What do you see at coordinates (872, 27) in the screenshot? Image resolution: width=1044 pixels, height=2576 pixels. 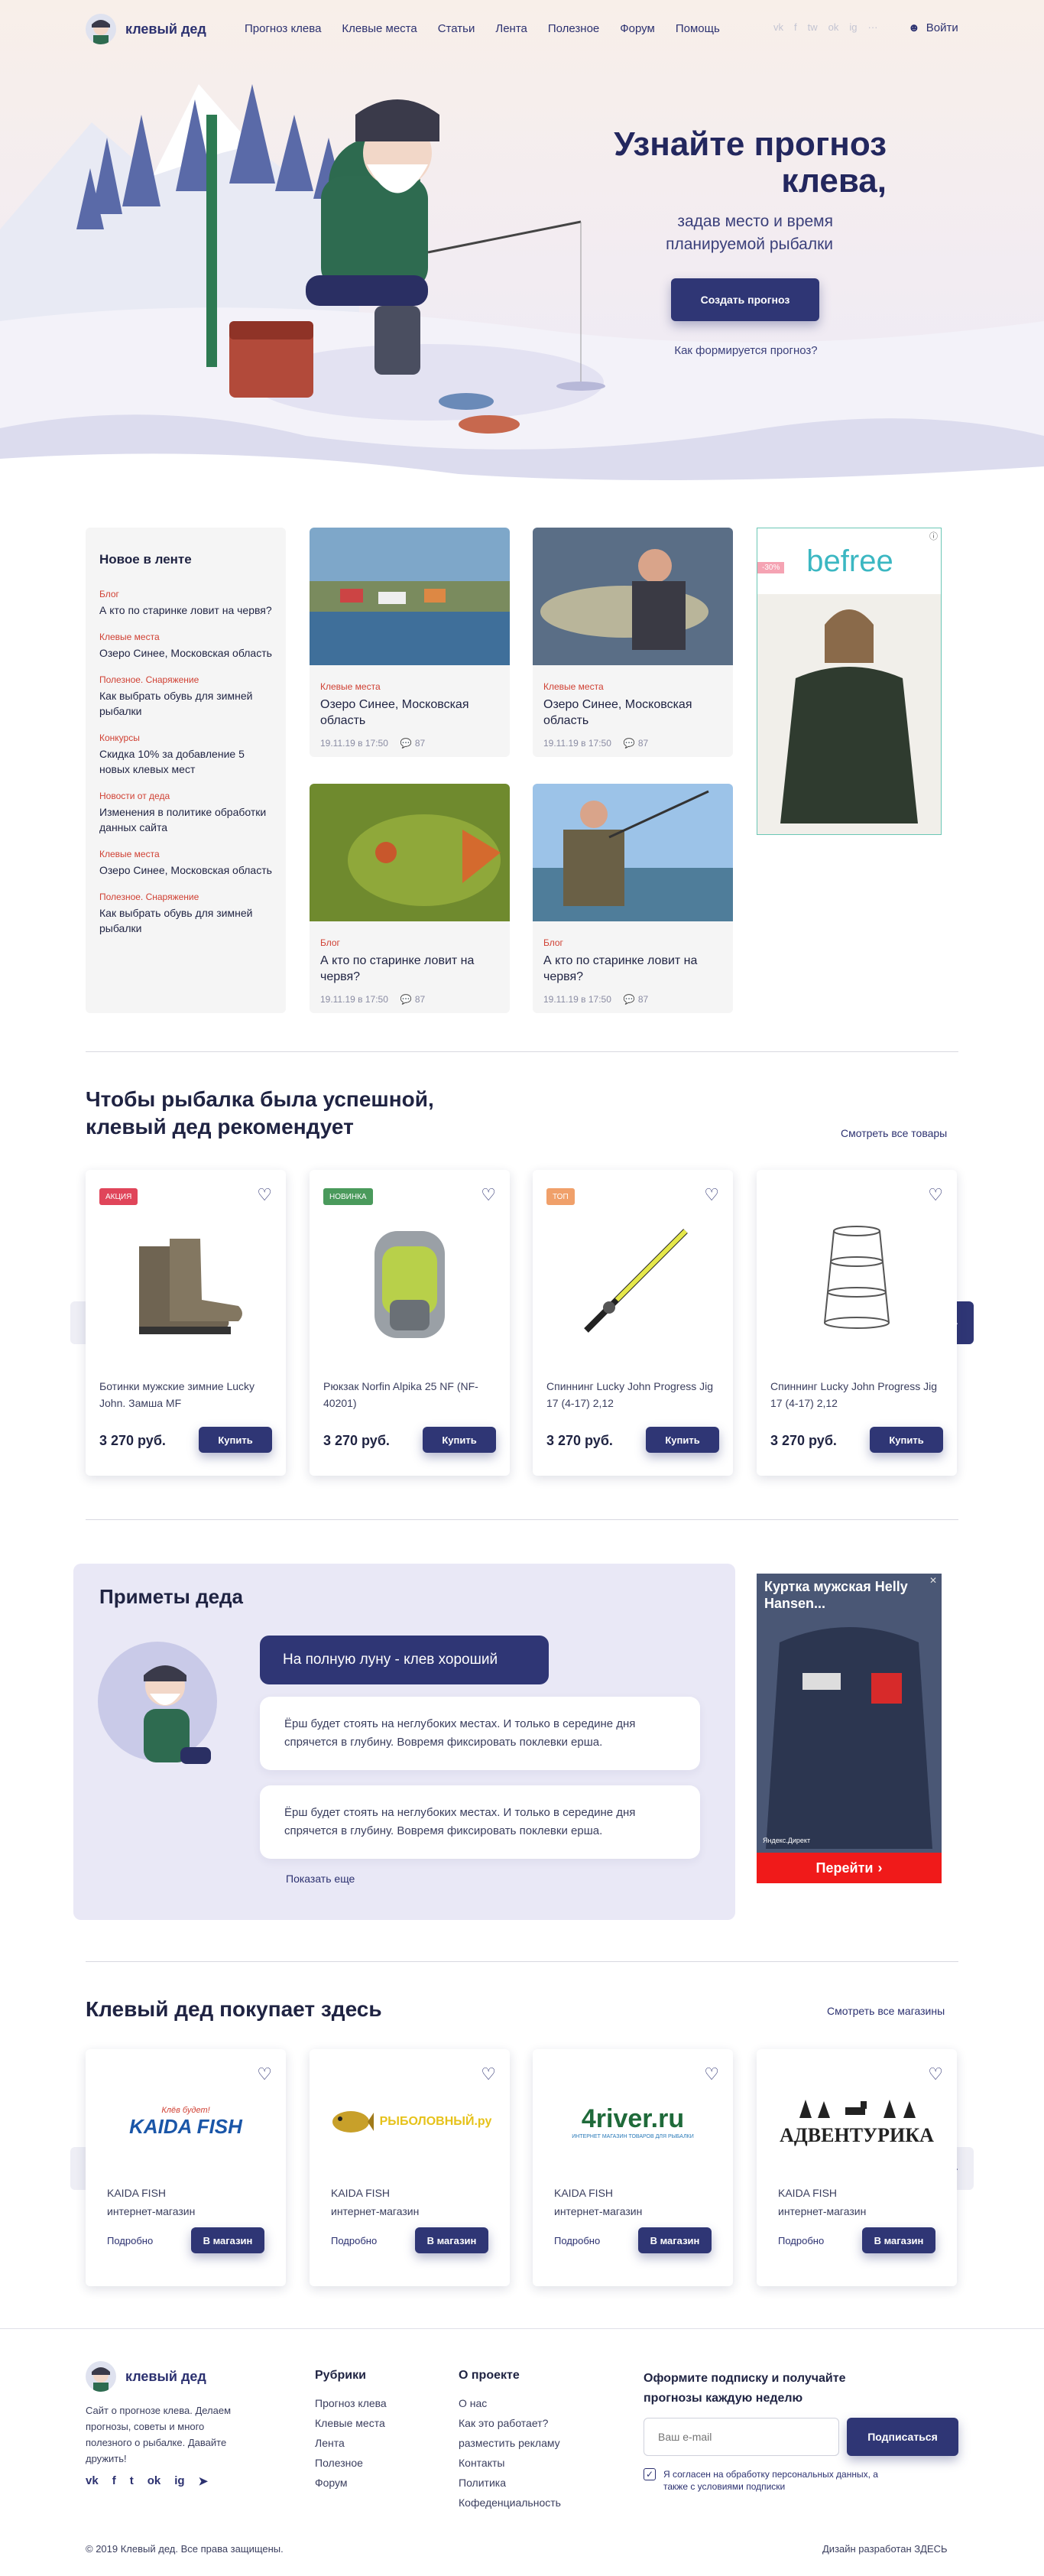 I see `more-icon: ···` at bounding box center [872, 27].